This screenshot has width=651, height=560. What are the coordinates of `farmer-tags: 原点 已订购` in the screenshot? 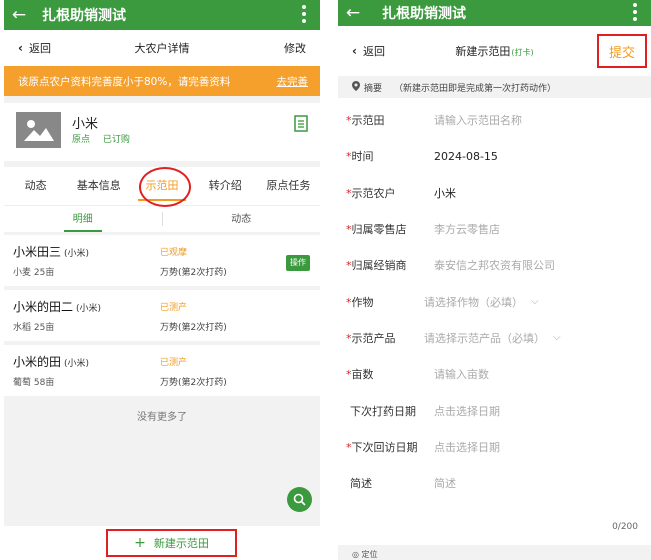 It's located at (106, 138).